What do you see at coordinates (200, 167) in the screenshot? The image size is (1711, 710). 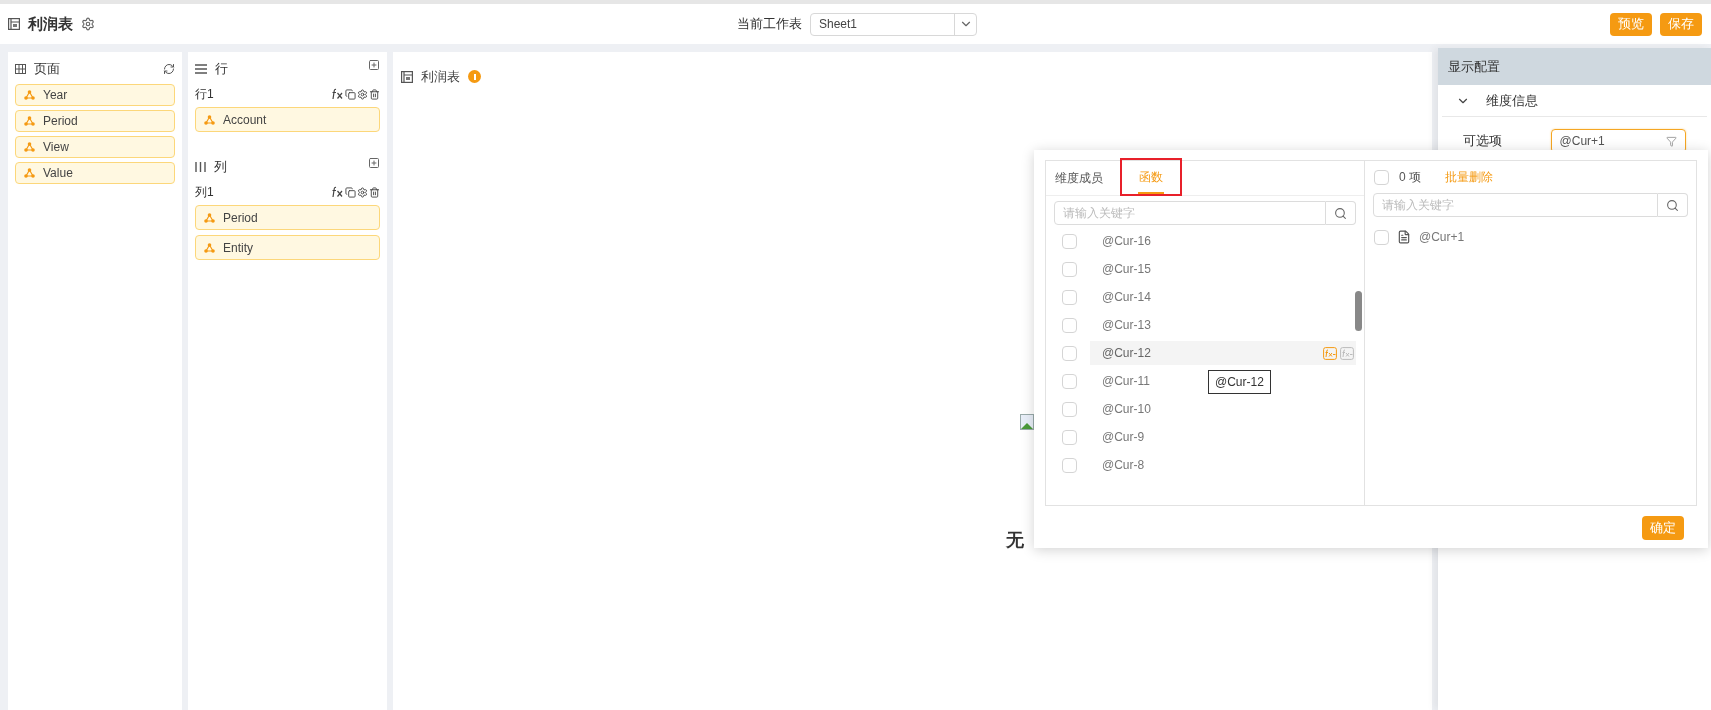 I see `columns-icon` at bounding box center [200, 167].